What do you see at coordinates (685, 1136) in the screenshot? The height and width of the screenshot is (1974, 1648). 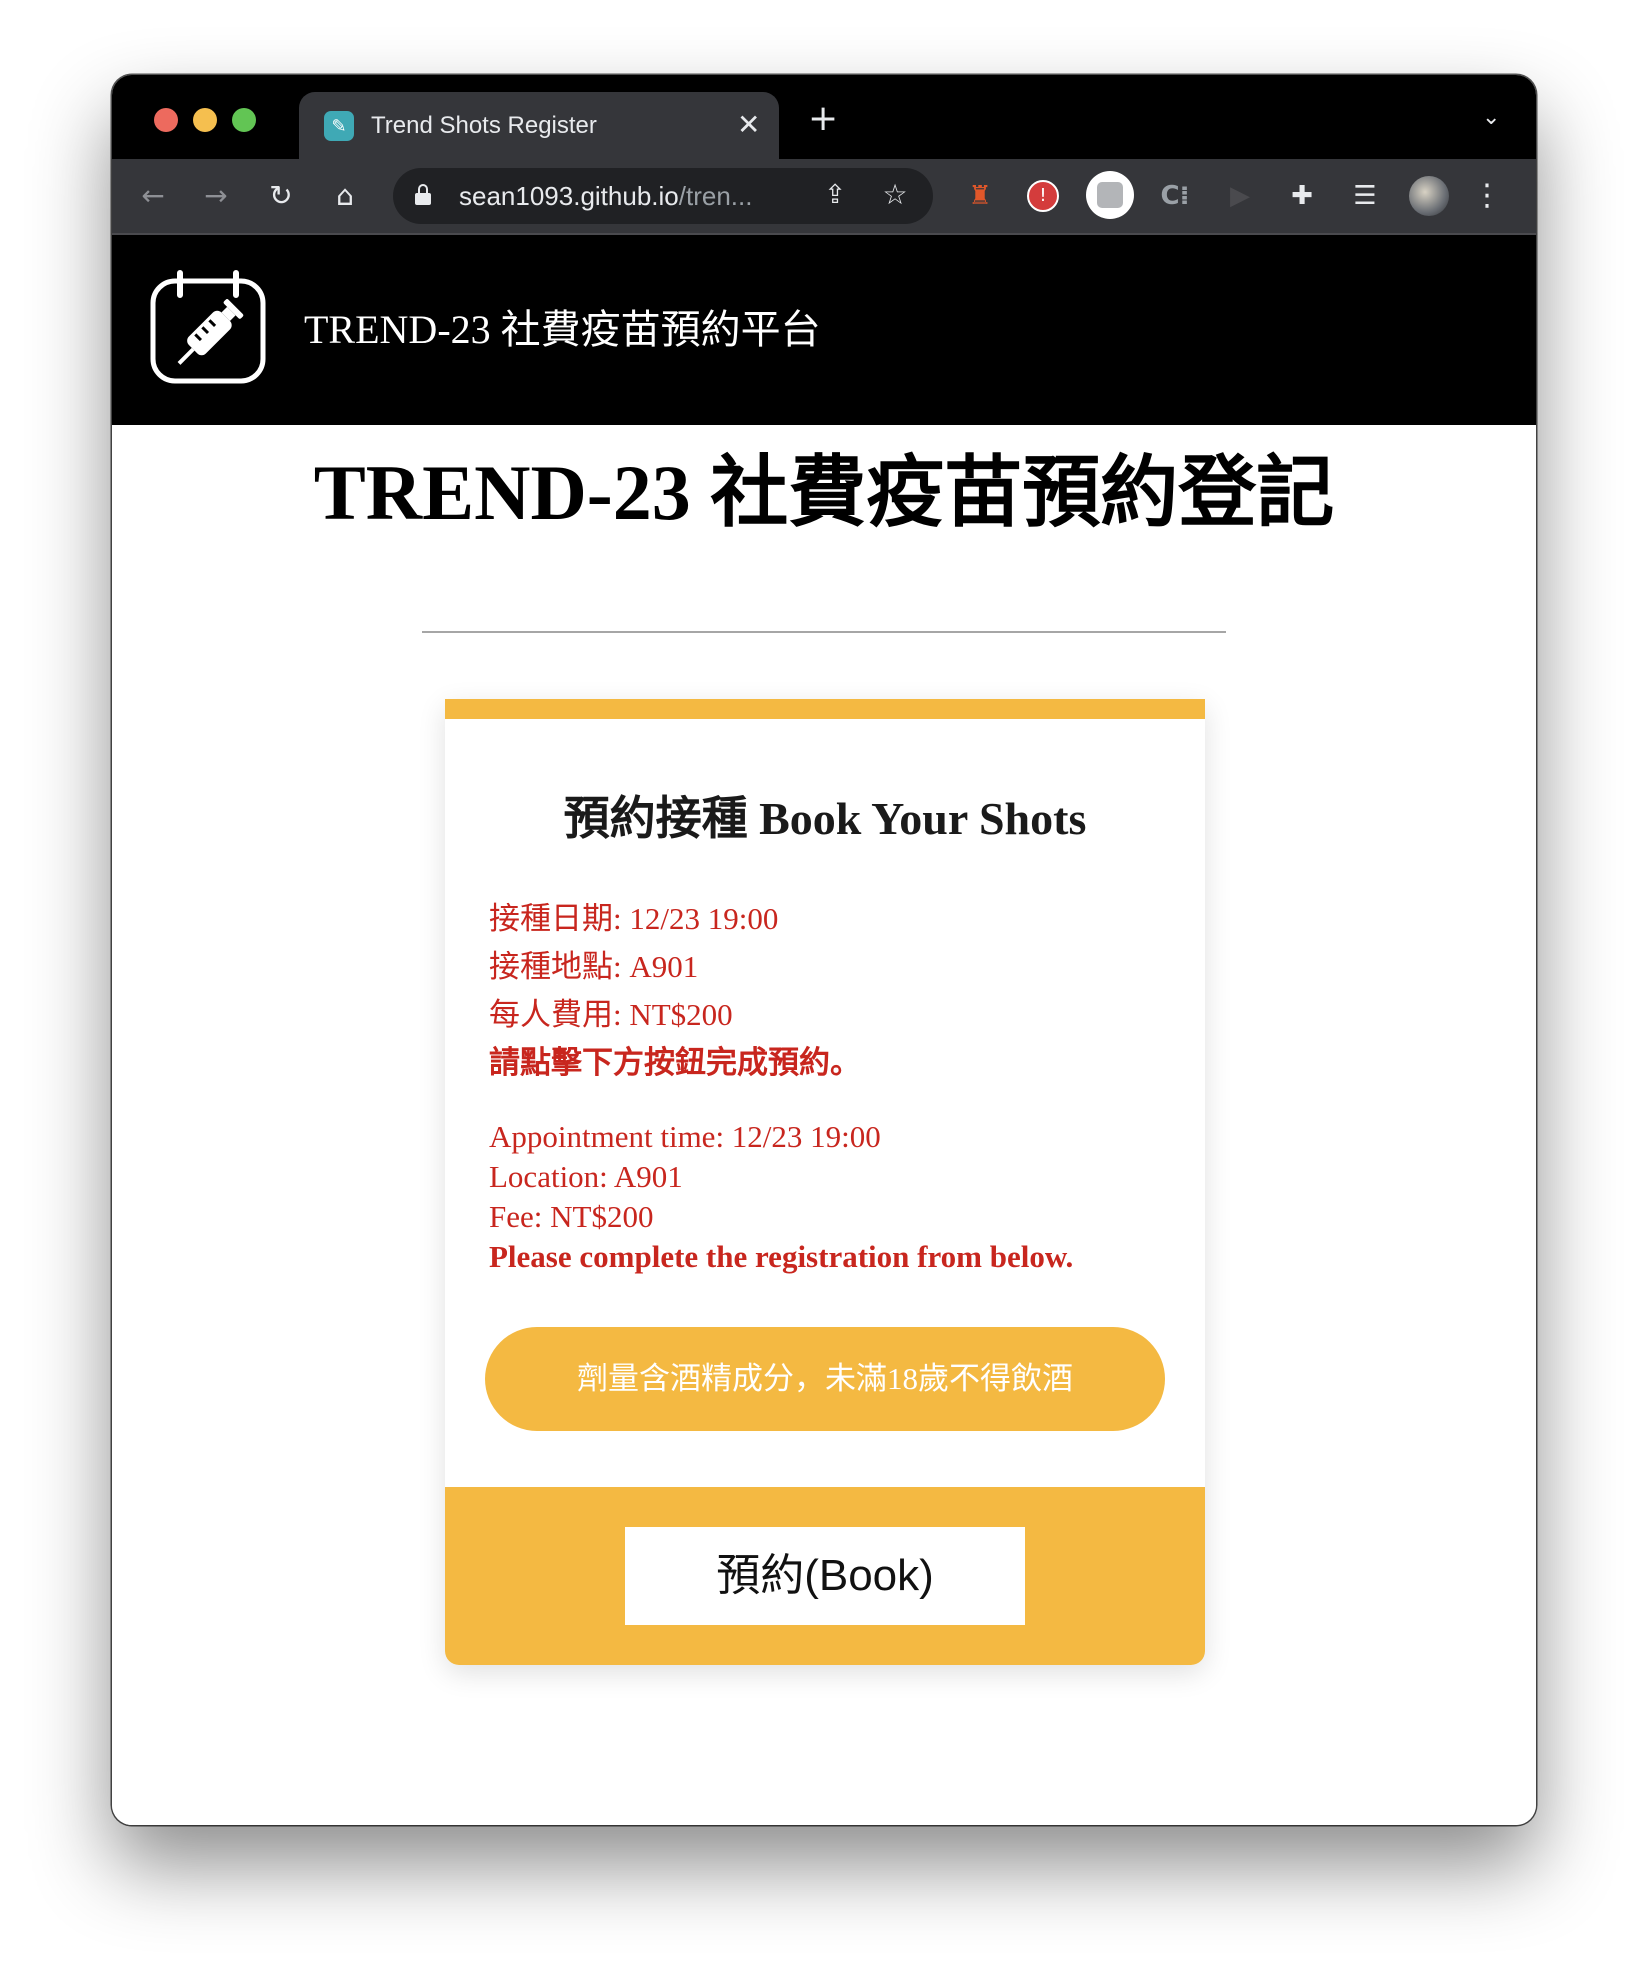 I see `en-appointment-time: Appointment time: 12/23 19:00` at bounding box center [685, 1136].